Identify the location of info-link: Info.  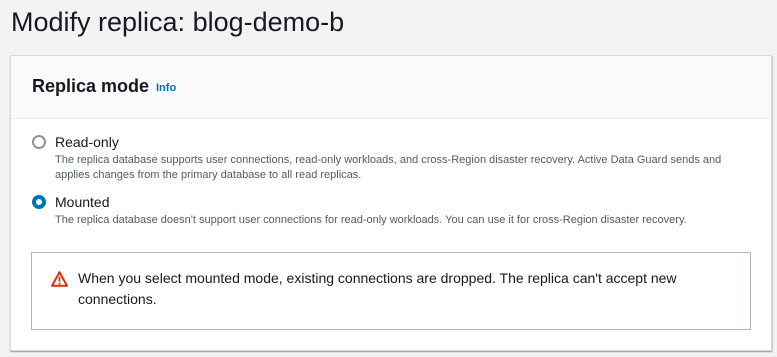
(166, 88).